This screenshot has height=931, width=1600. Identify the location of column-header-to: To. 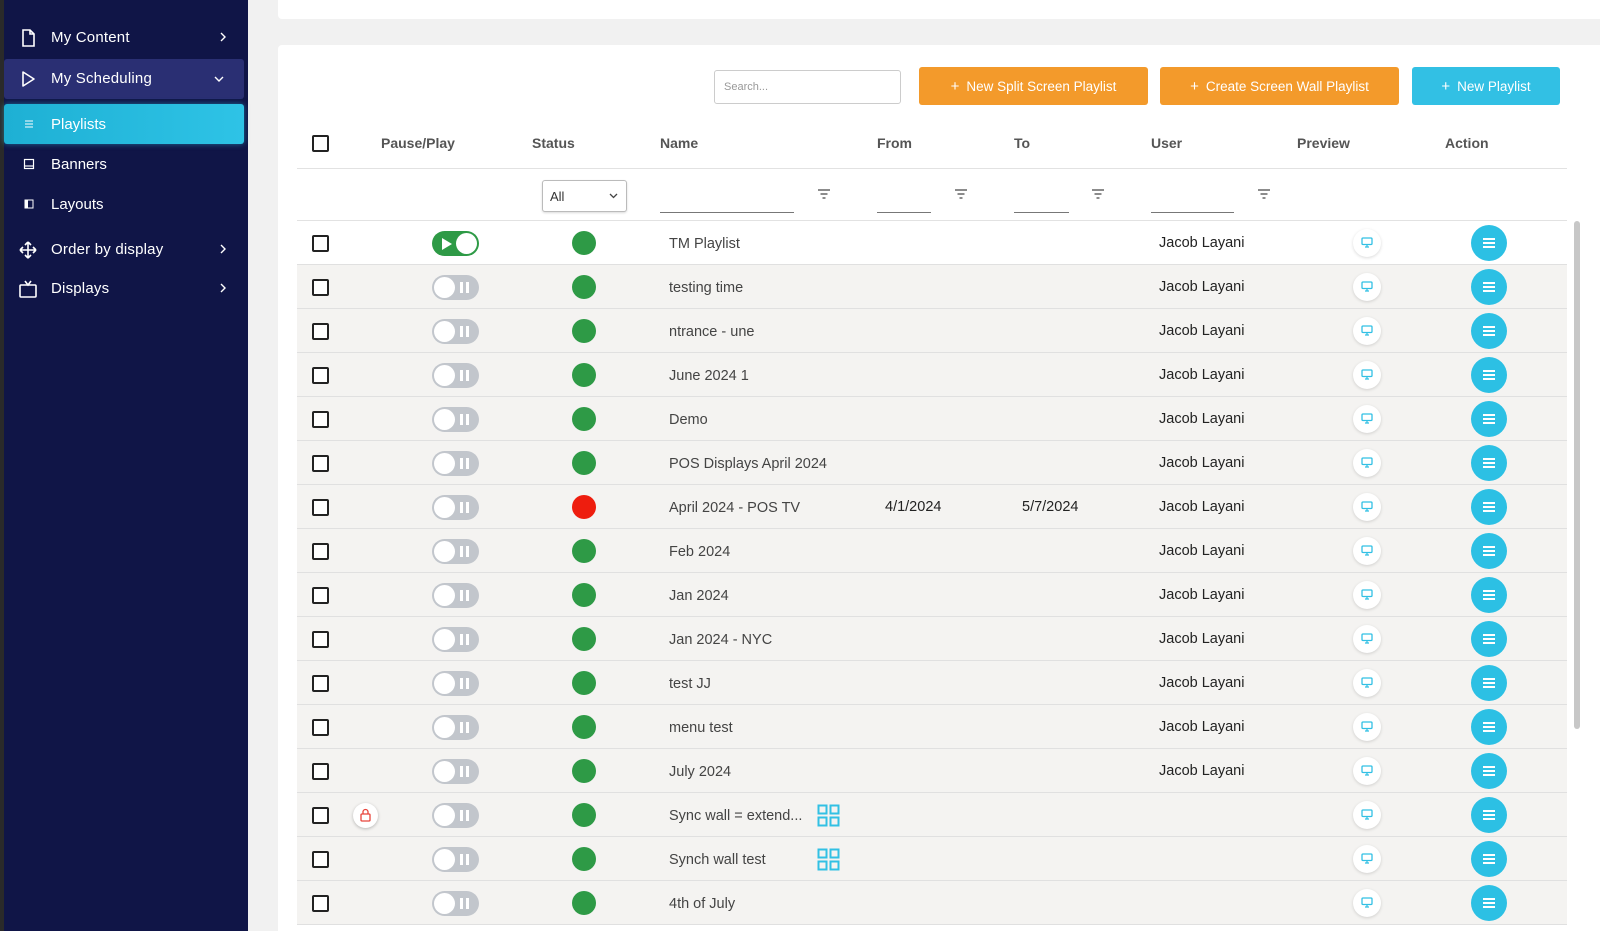
(1022, 143).